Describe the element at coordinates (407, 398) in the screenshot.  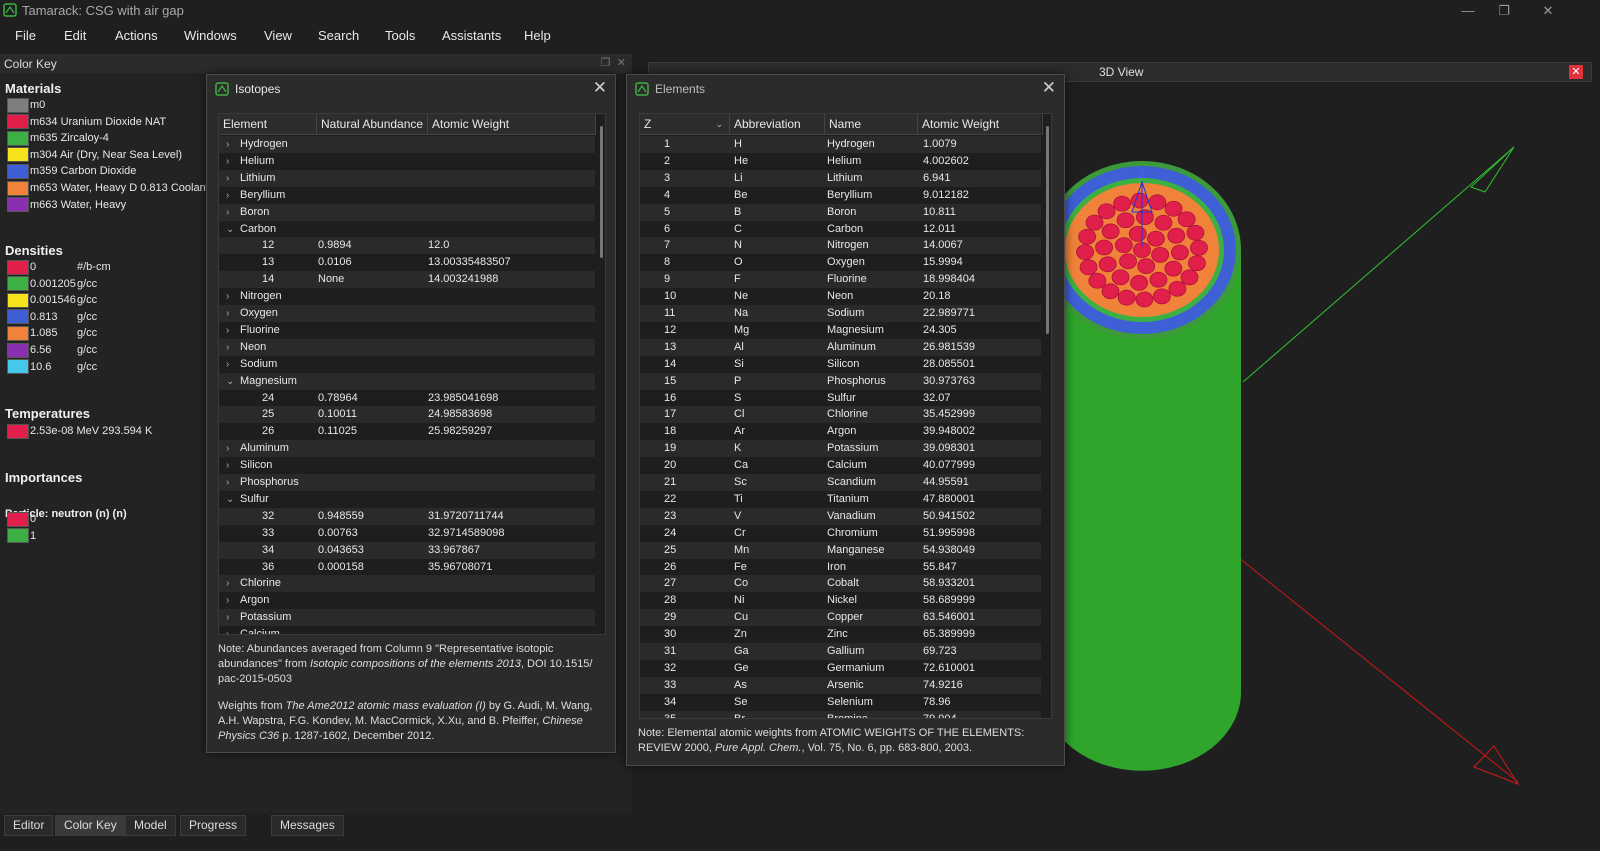
I see `isotope-row: 24 0.78964 23.985041698` at that location.